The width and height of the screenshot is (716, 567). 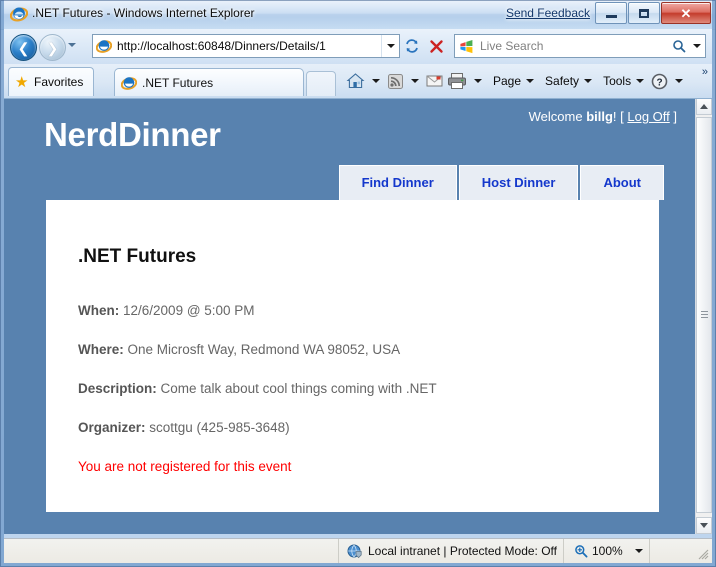 I want to click on favorites-button: ★ Favorites, so click(x=51, y=81).